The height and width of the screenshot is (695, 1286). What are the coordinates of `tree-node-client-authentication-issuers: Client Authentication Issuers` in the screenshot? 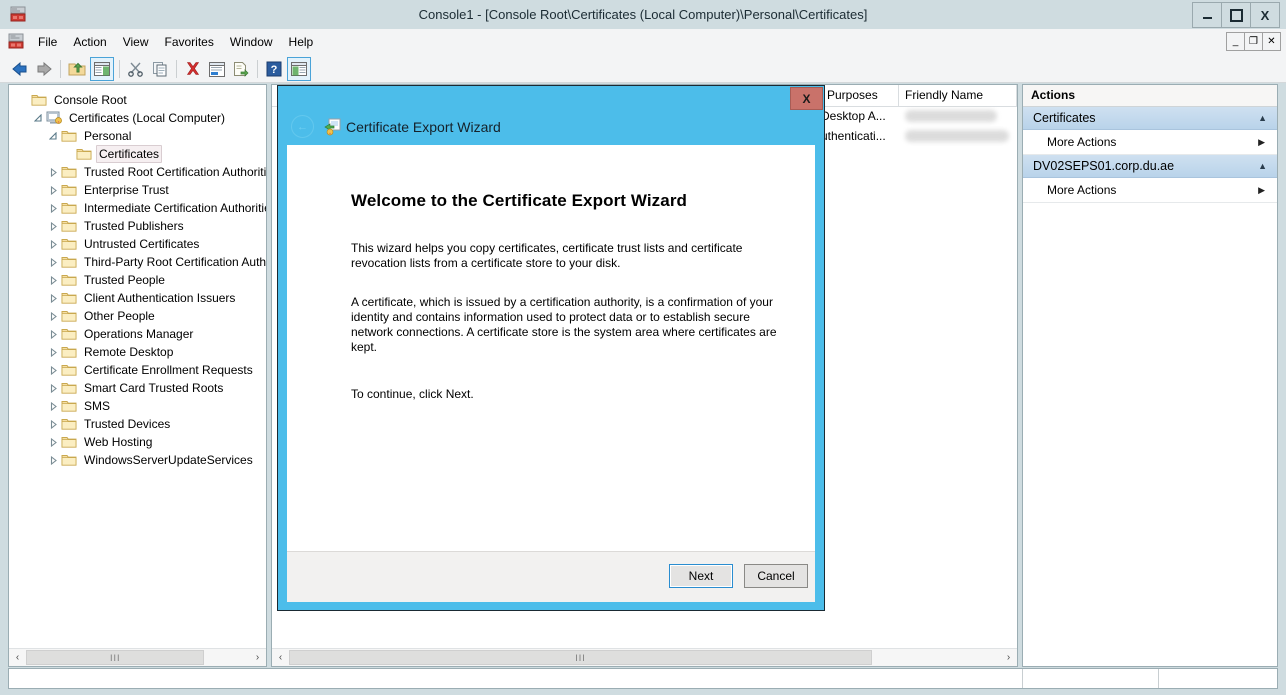 It's located at (137, 298).